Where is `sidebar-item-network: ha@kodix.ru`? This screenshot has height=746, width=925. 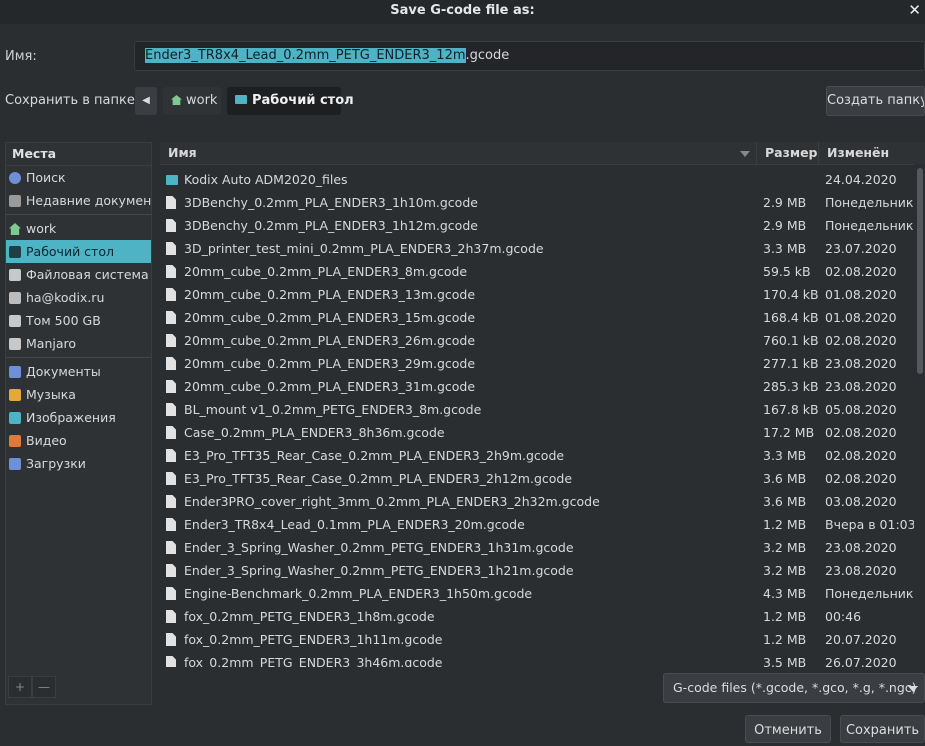 sidebar-item-network: ha@kodix.ru is located at coordinates (78, 297).